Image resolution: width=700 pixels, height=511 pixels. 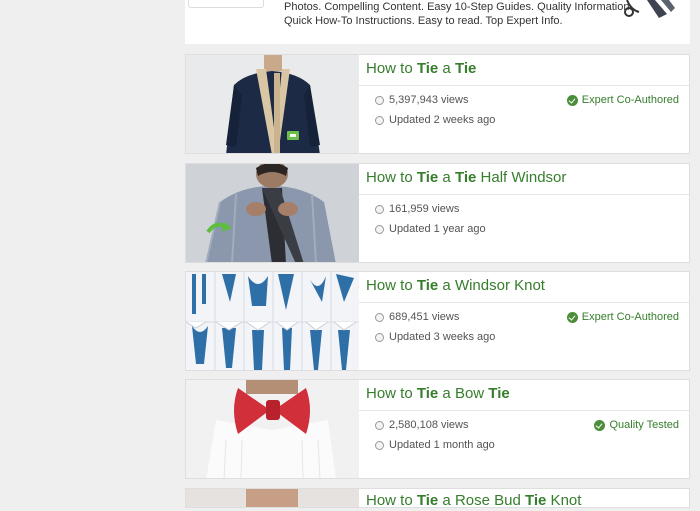 I want to click on view-count: 2,580,108 views, so click(x=422, y=425).